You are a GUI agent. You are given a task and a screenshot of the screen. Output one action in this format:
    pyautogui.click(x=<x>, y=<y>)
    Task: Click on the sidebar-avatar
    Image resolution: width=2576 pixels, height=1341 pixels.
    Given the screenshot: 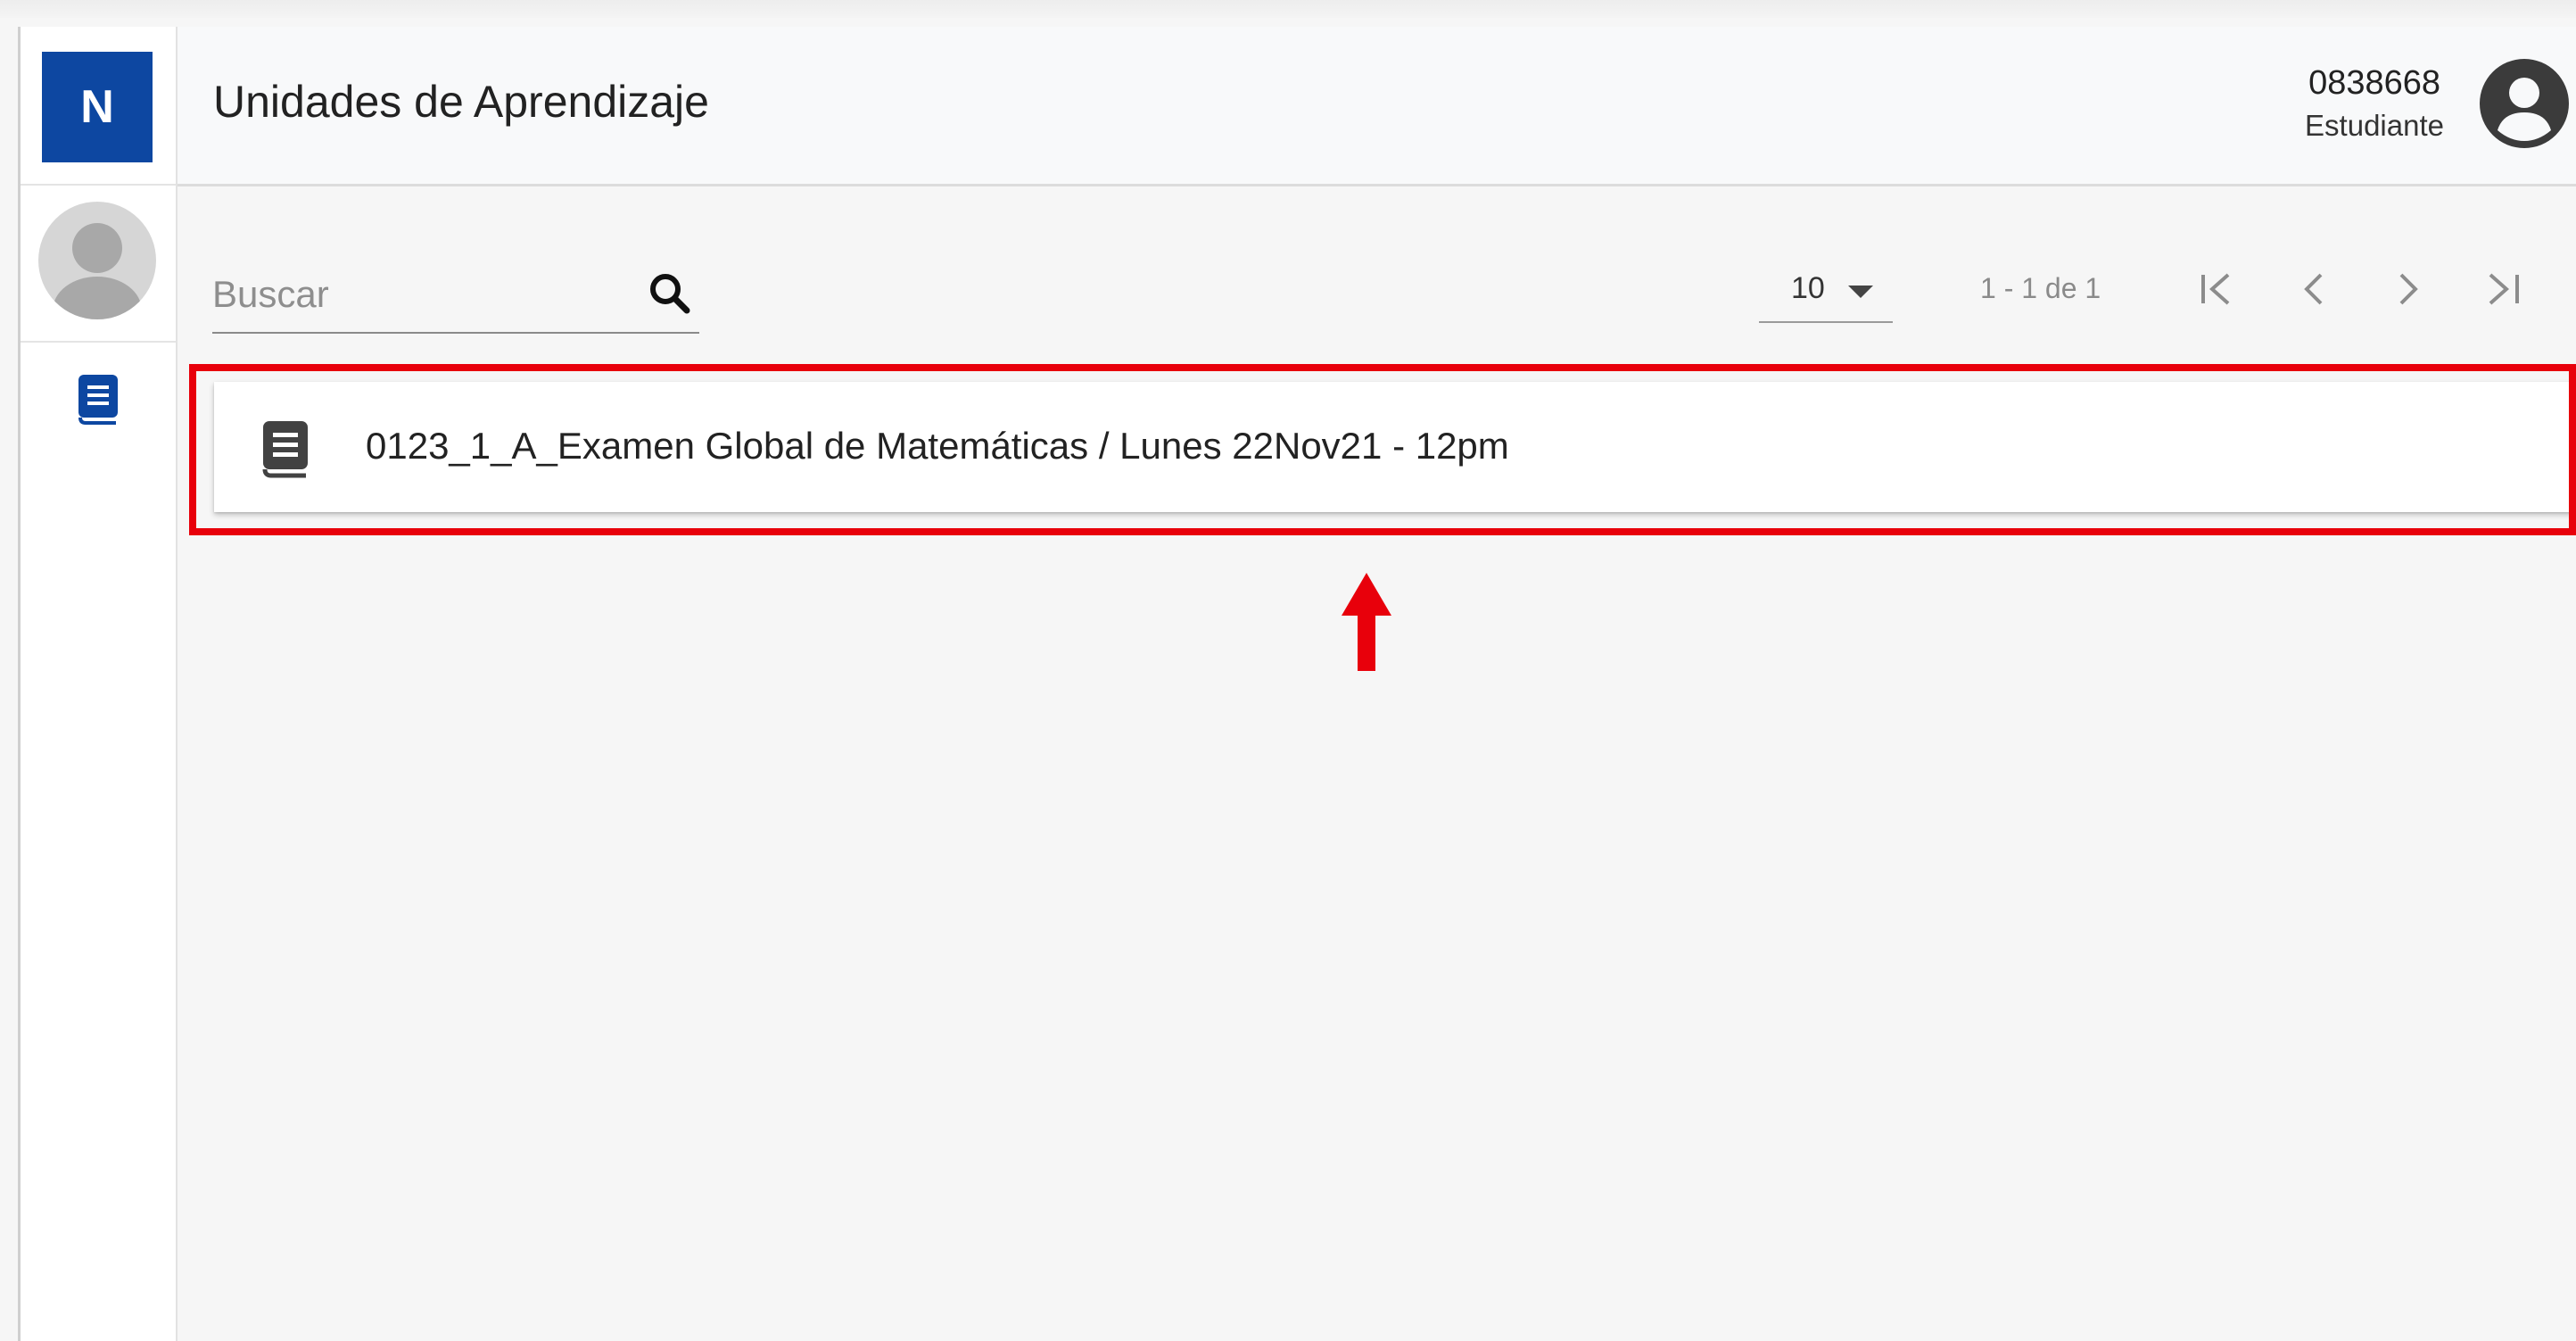 What is the action you would take?
    pyautogui.click(x=97, y=260)
    